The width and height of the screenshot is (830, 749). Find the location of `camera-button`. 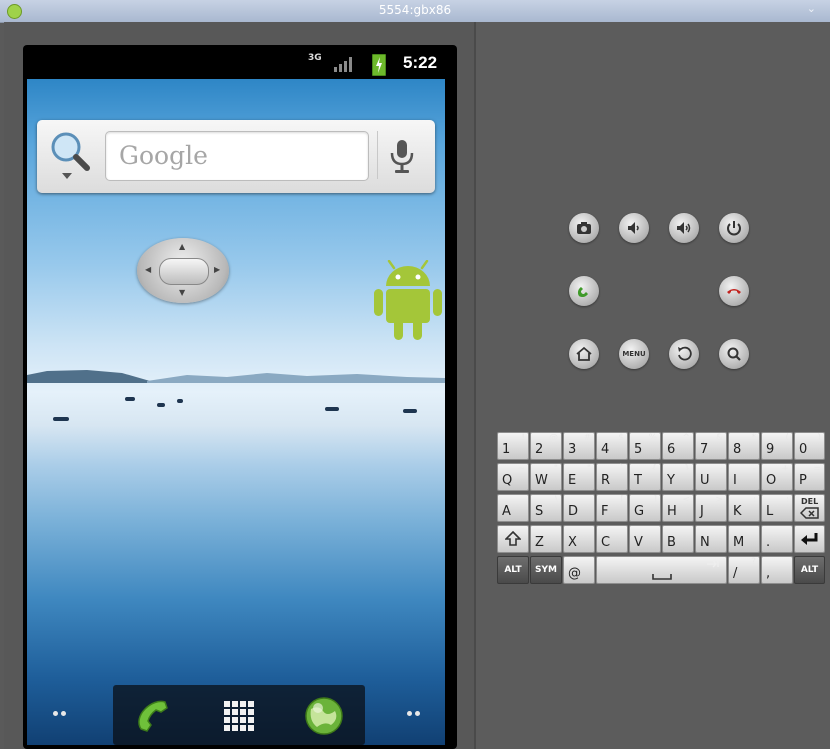

camera-button is located at coordinates (584, 228).